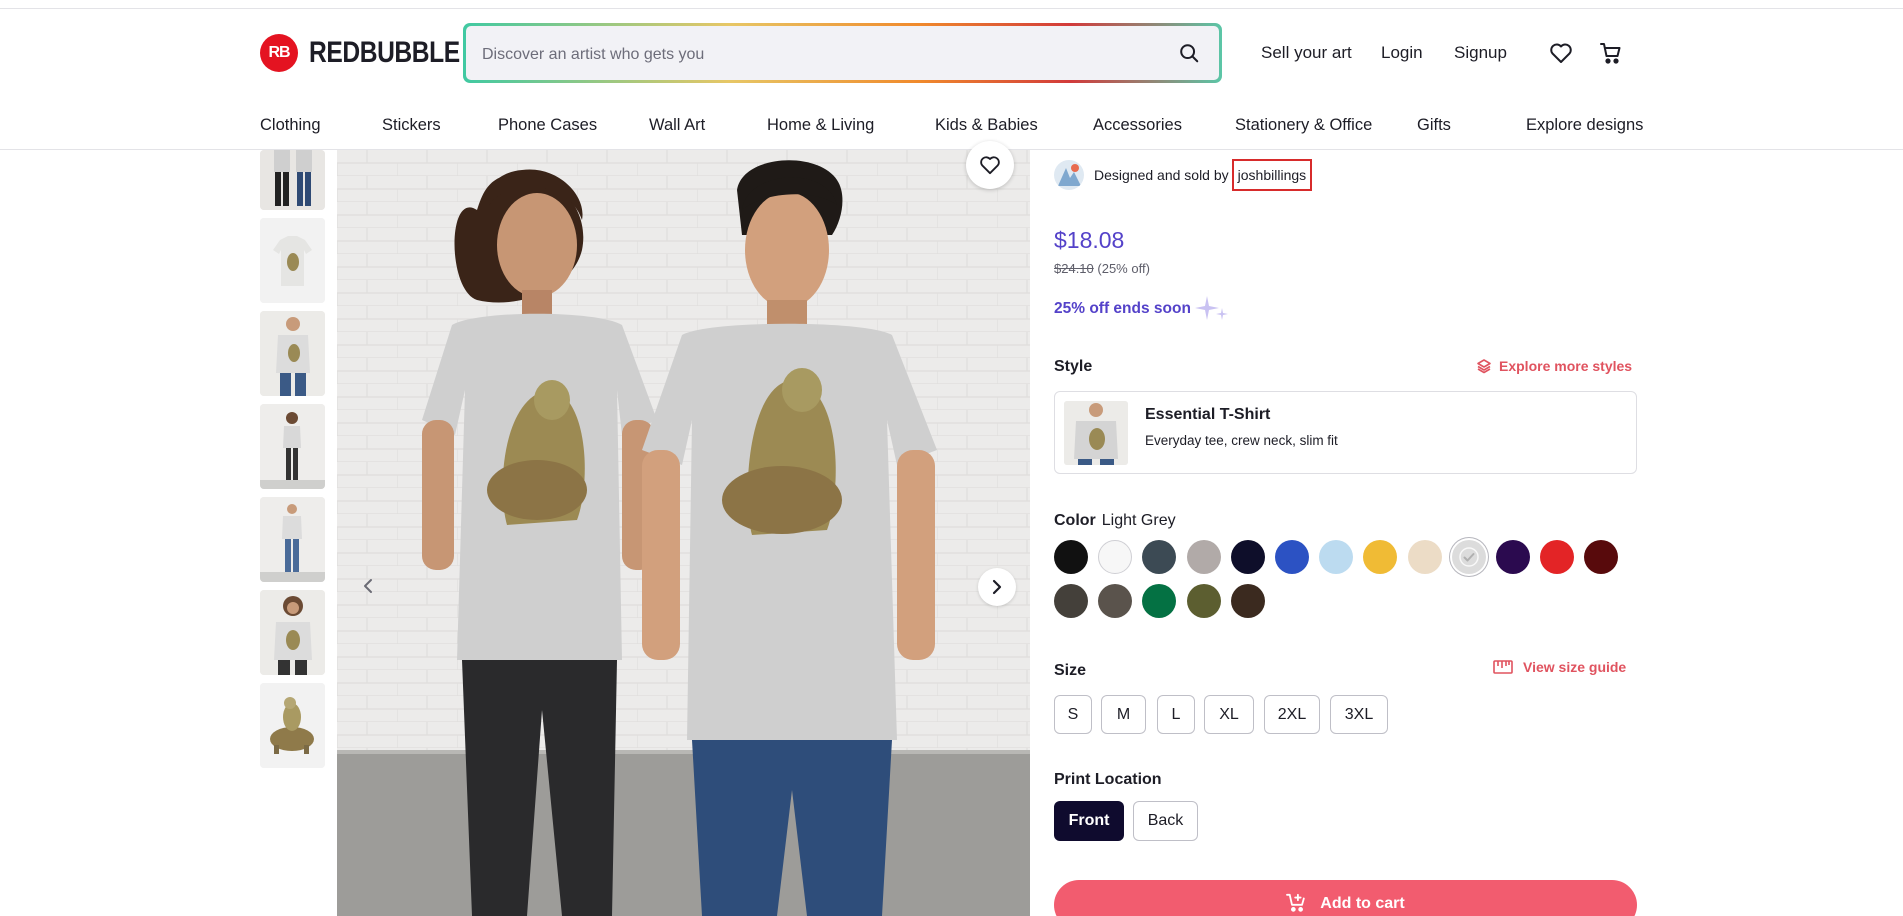  What do you see at coordinates (1480, 53) in the screenshot?
I see `signup-link: Signup` at bounding box center [1480, 53].